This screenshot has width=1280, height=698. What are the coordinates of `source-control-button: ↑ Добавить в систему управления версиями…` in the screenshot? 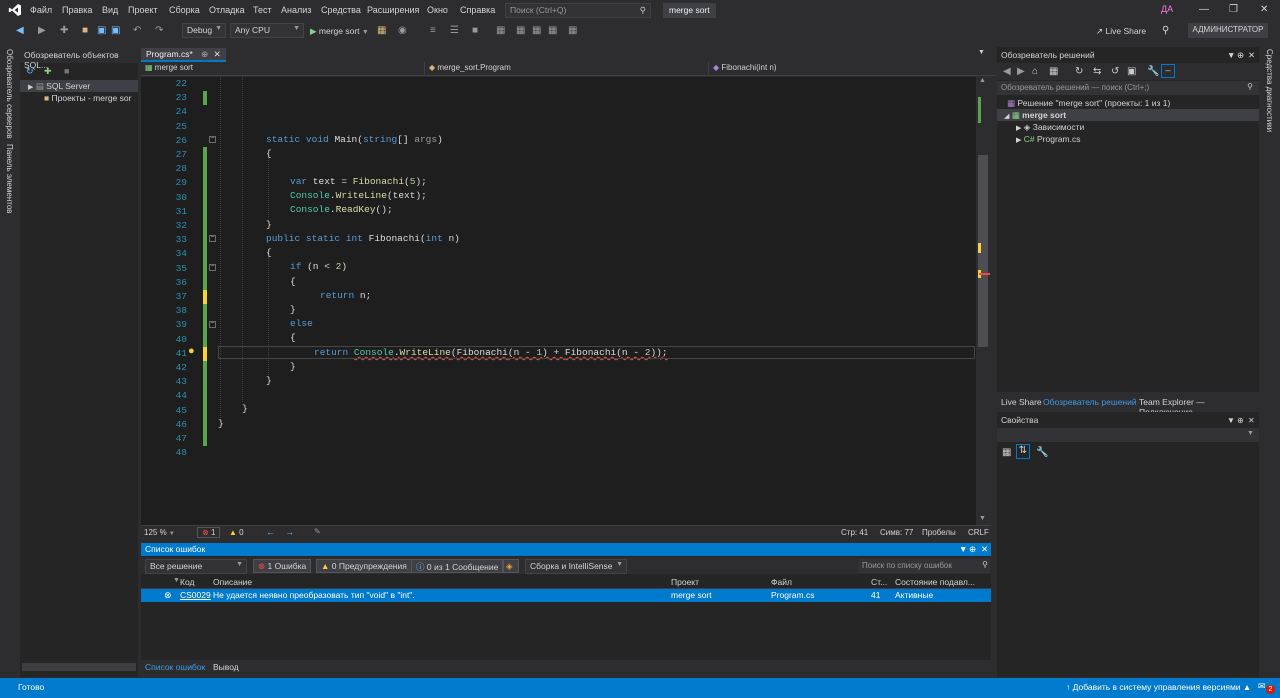 It's located at (1158, 687).